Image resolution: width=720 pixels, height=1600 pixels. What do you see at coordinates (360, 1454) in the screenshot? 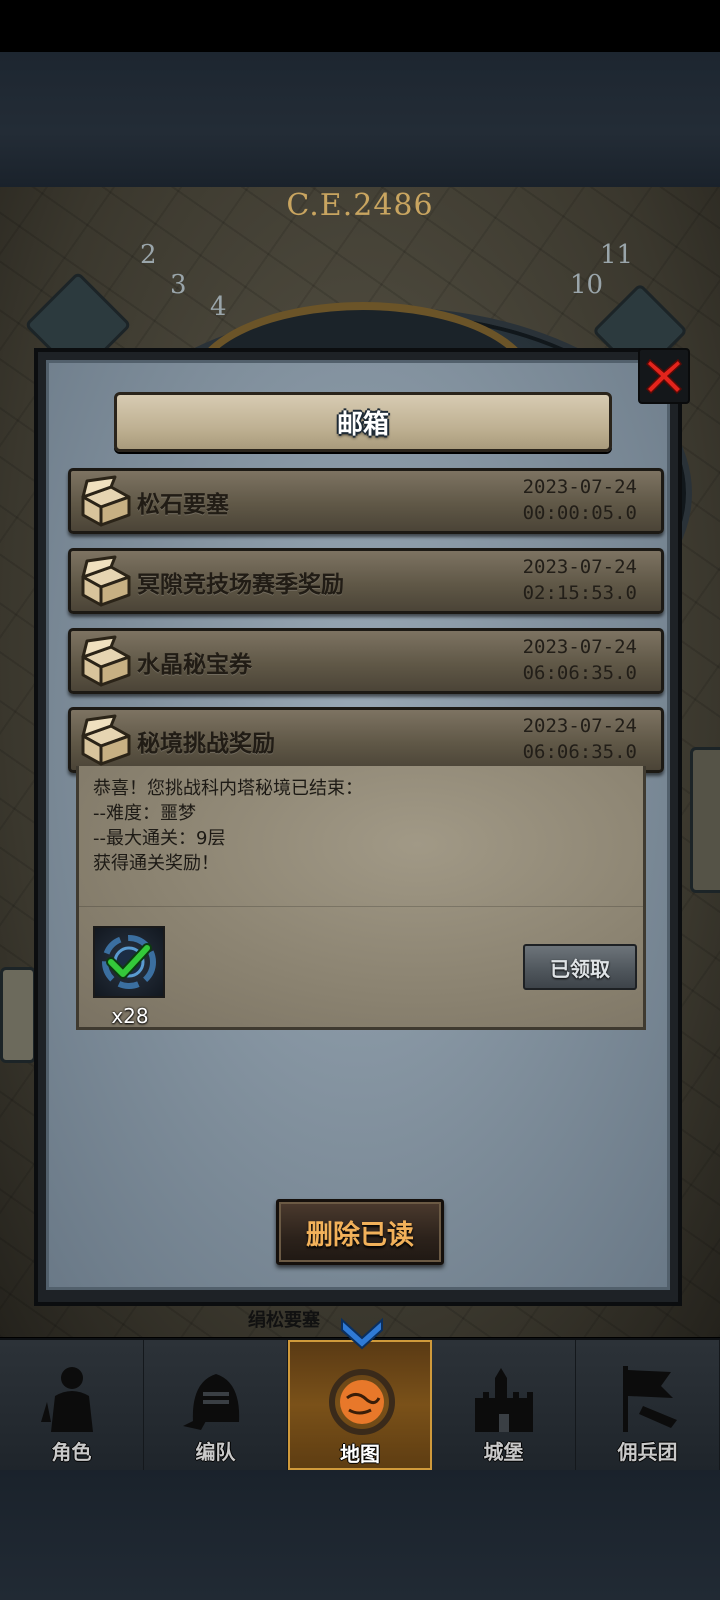
I see `nav-label: 地图` at bounding box center [360, 1454].